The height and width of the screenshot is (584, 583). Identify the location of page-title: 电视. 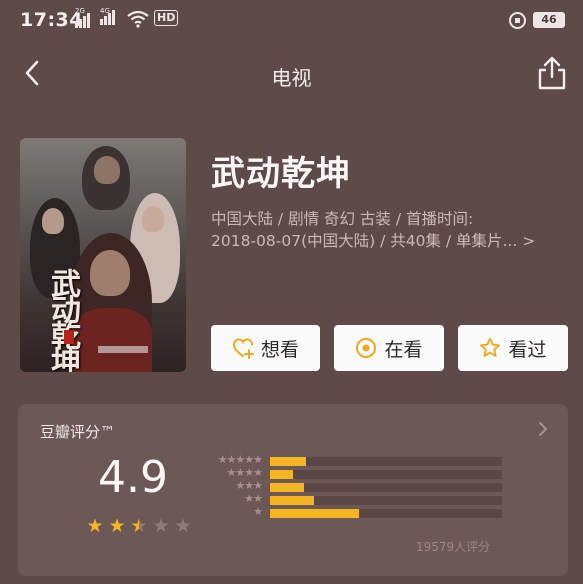
(291, 78).